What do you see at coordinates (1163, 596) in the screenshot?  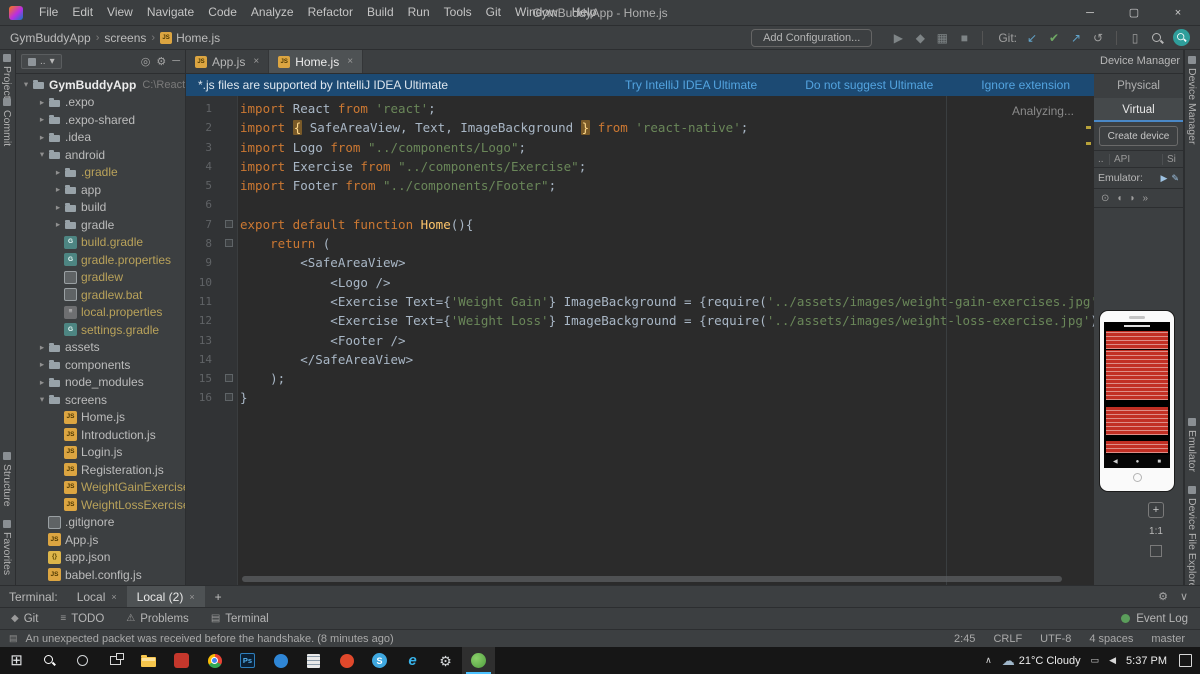 I see `terminal-settings-icon: ⚙` at bounding box center [1163, 596].